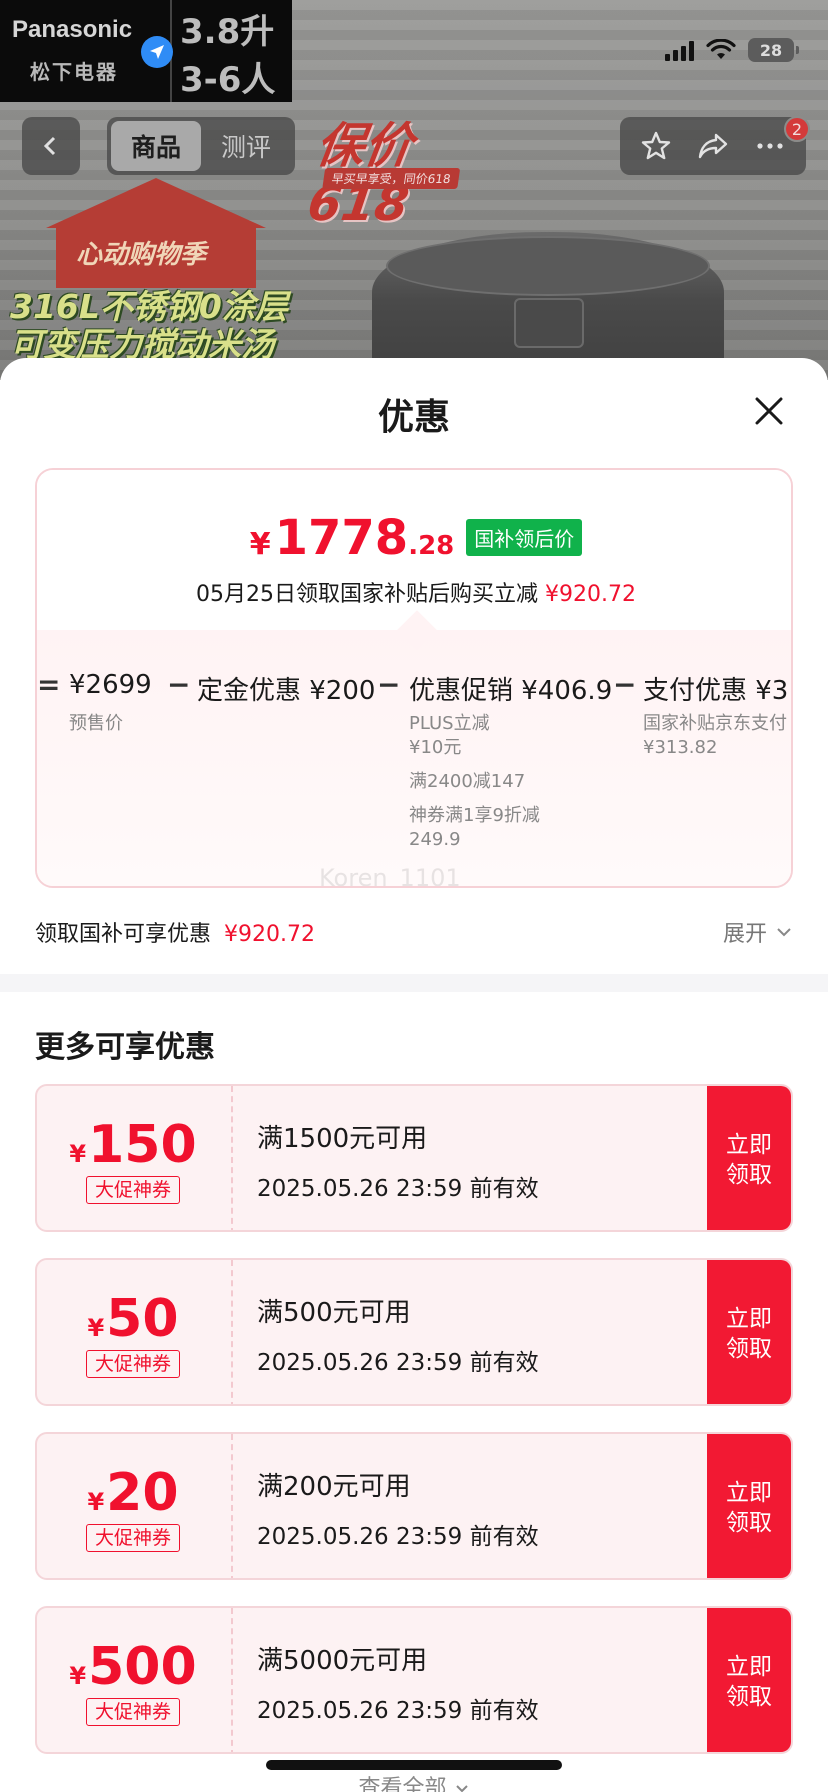 The height and width of the screenshot is (1792, 828). Describe the element at coordinates (142, 1145) in the screenshot. I see `coupon-amount-value: 150` at that location.